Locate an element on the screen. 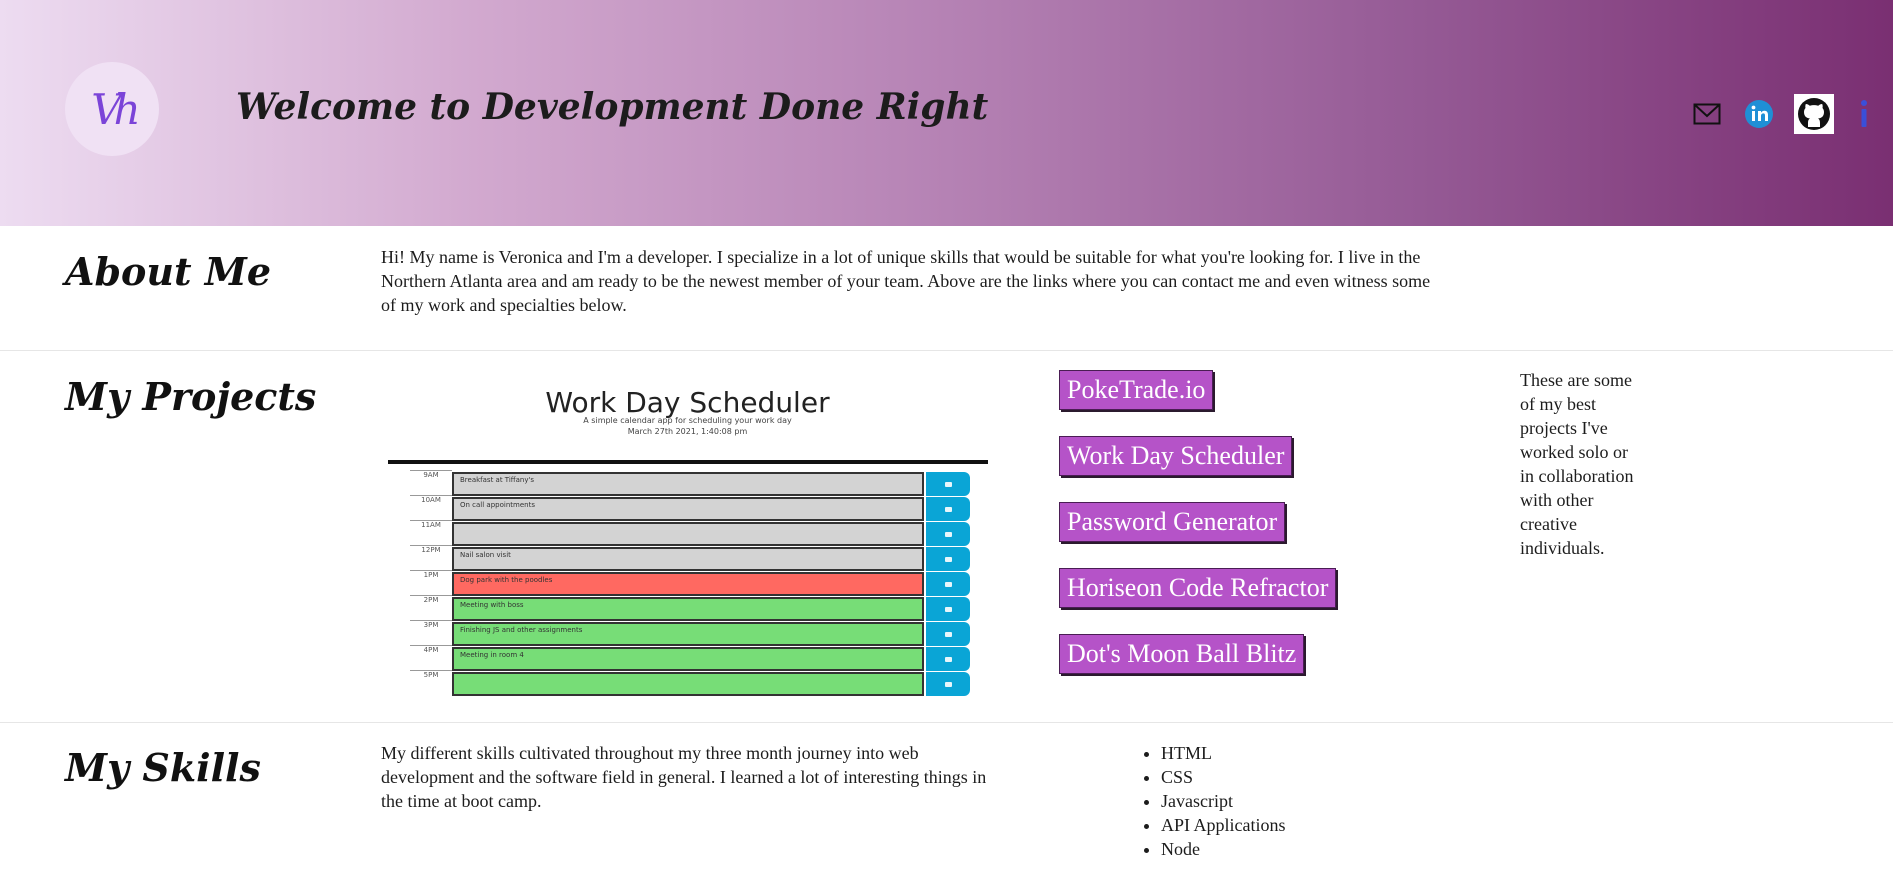 Image resolution: width=1893 pixels, height=888 pixels. preview-event: Finishing JS and other assignments is located at coordinates (688, 634).